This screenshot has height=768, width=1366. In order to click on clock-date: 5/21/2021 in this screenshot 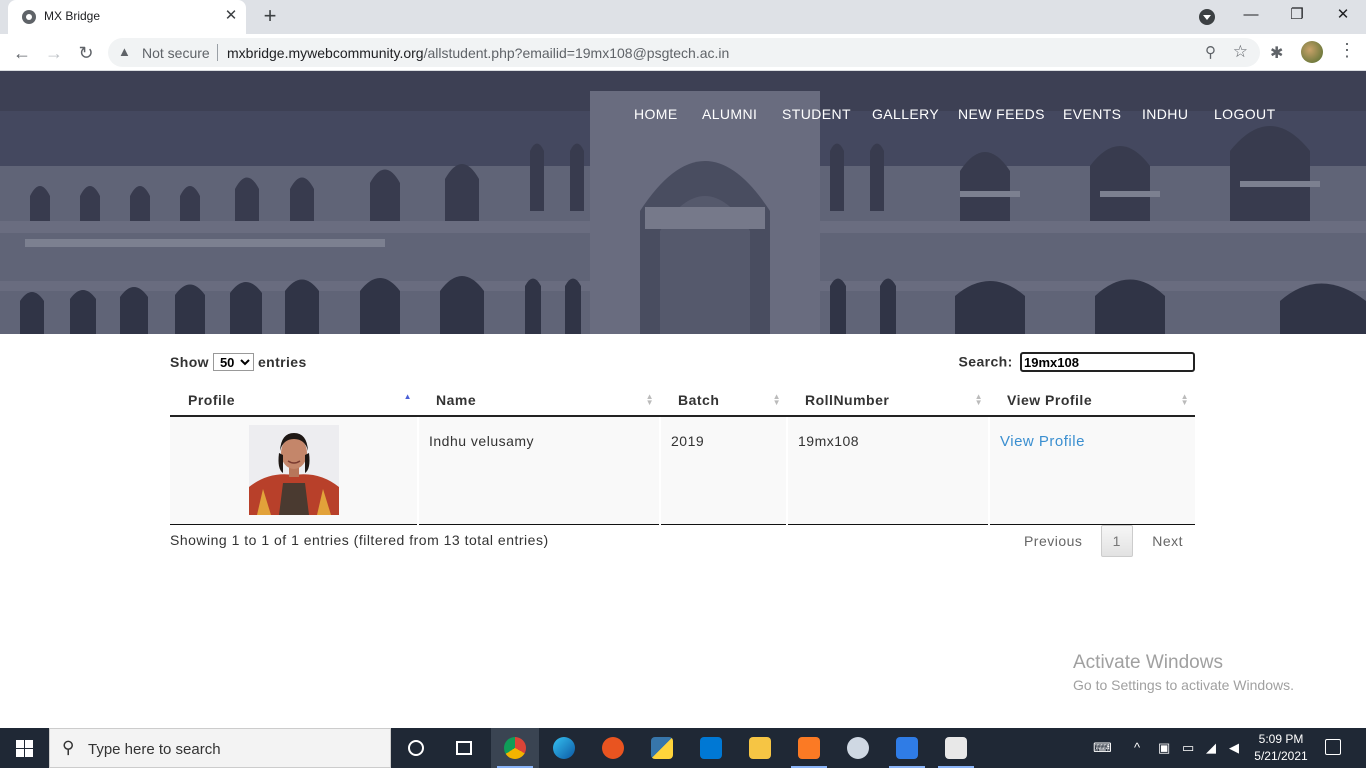, I will do `click(1281, 756)`.